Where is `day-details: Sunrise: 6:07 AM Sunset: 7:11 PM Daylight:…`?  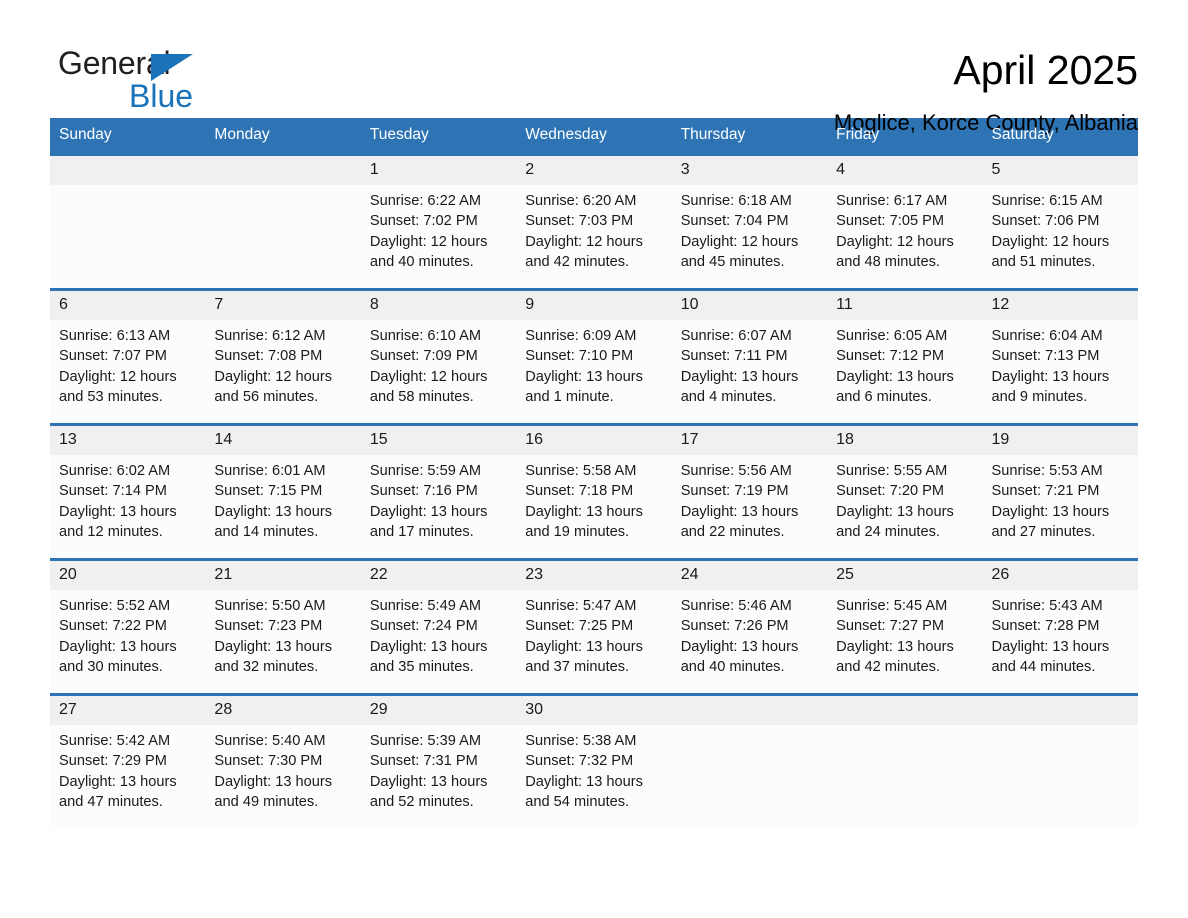 day-details: Sunrise: 6:07 AM Sunset: 7:11 PM Daylight:… is located at coordinates (749, 363).